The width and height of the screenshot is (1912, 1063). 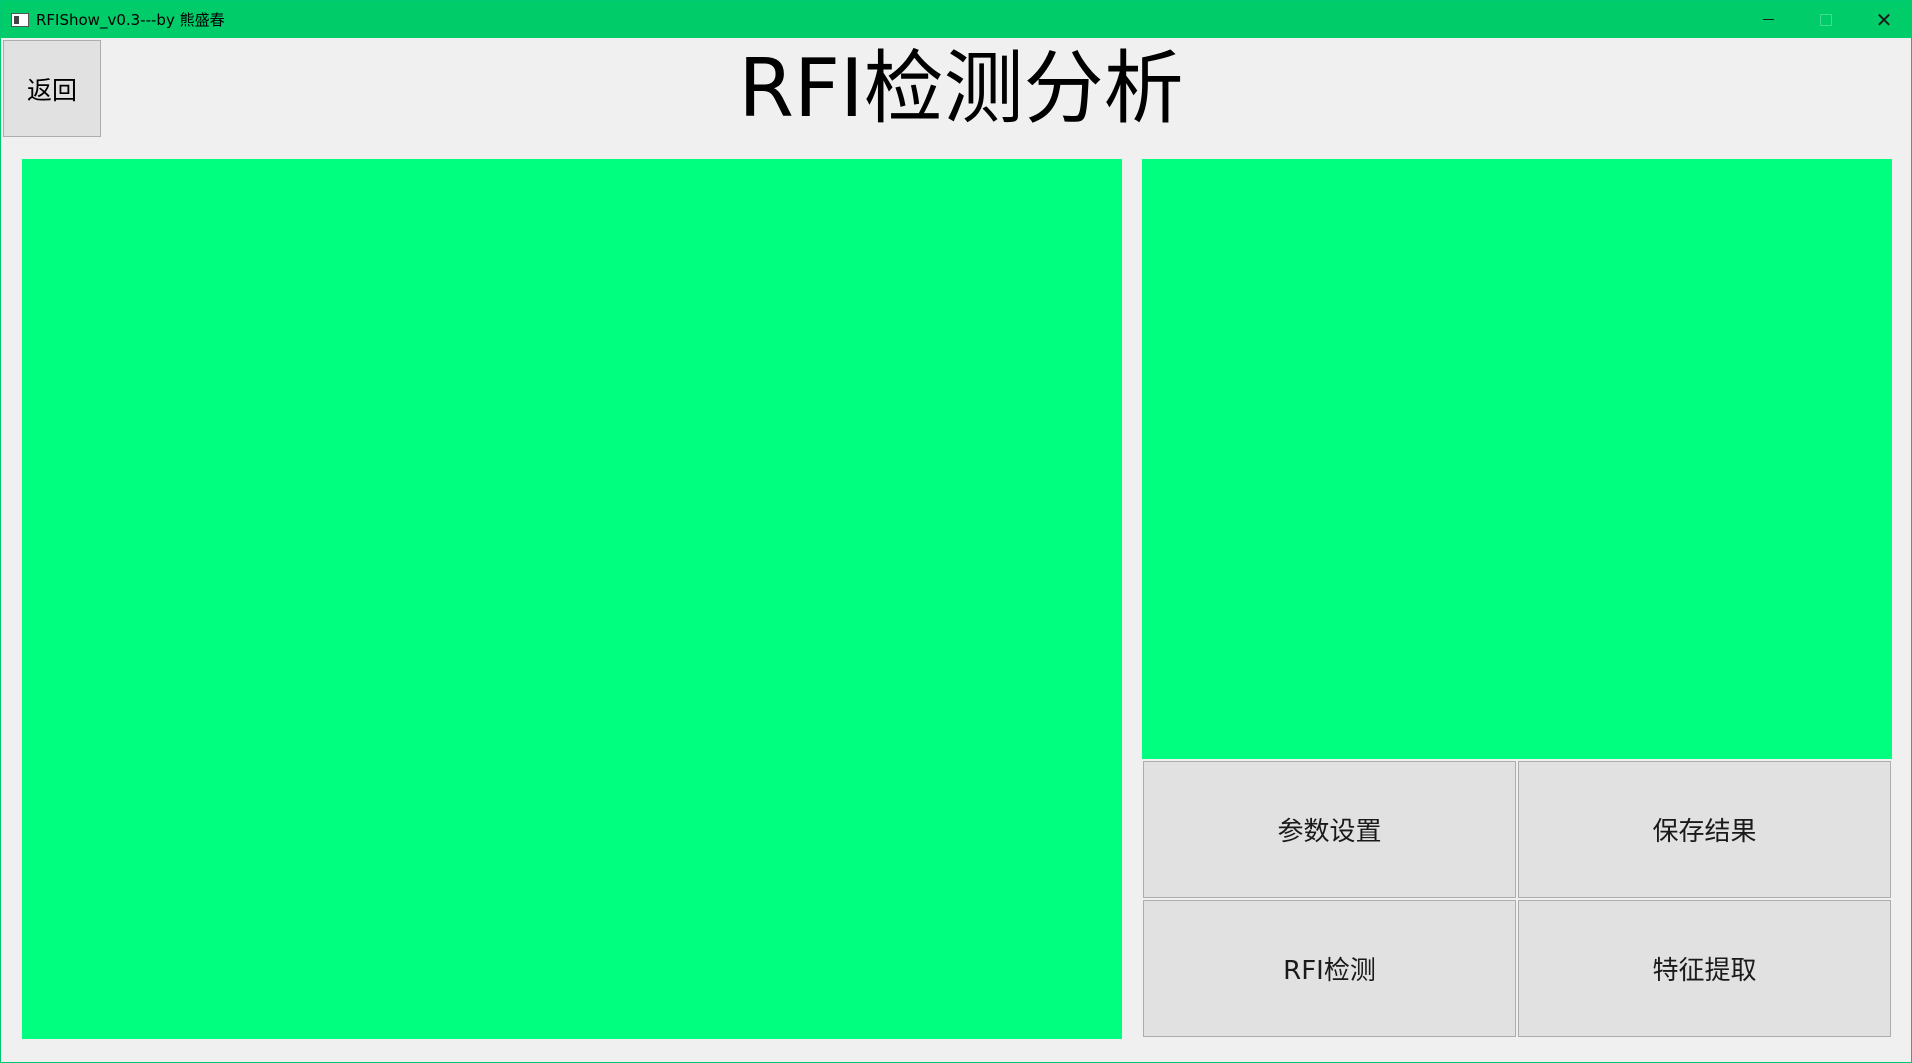 What do you see at coordinates (1704, 968) in the screenshot?
I see `feature-extract-button: 特征提取` at bounding box center [1704, 968].